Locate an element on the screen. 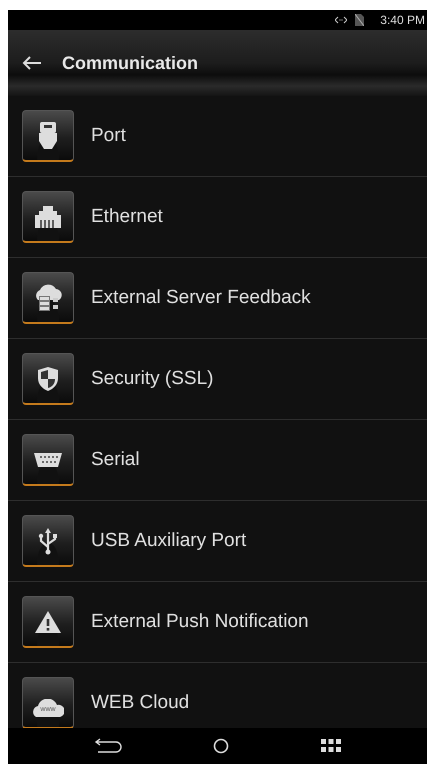 The width and height of the screenshot is (427, 764). back-nav-button is located at coordinates (108, 746).